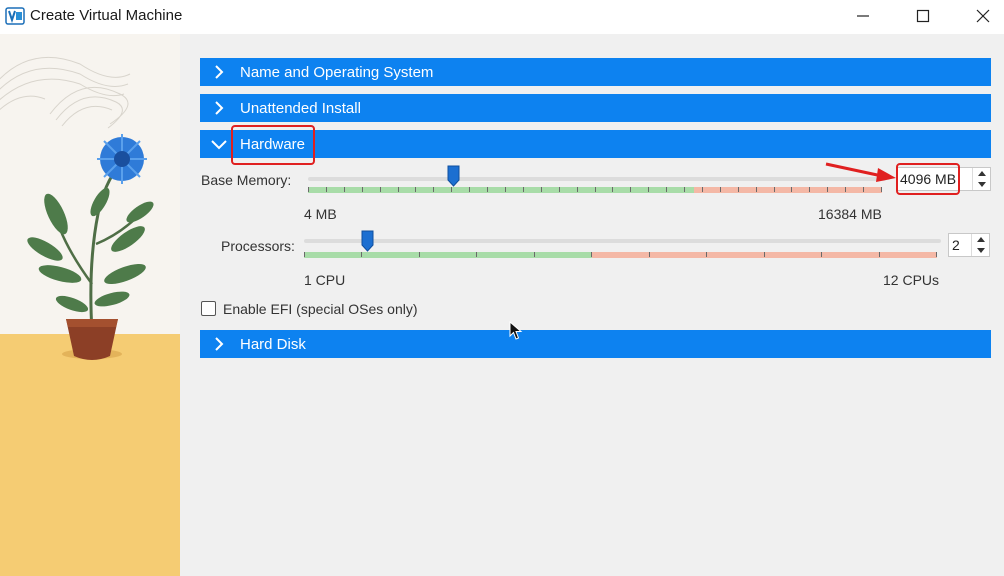 The width and height of the screenshot is (1004, 576). What do you see at coordinates (502, 17) in the screenshot?
I see `title-bar: Create Virtual Machine` at bounding box center [502, 17].